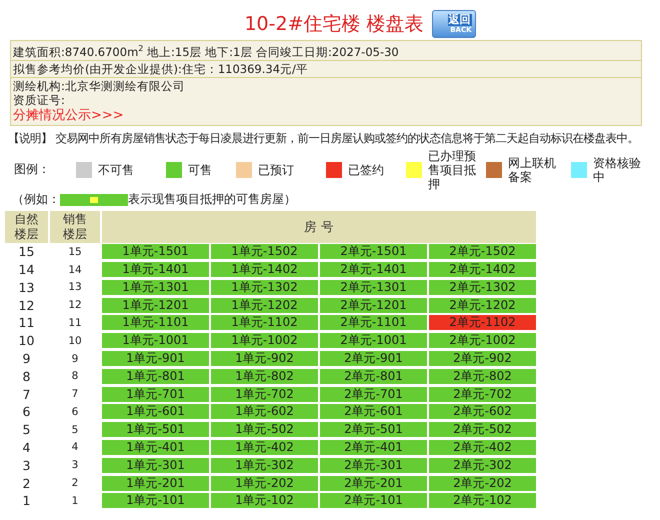  I want to click on unit-cell: 2单元-202, so click(482, 483).